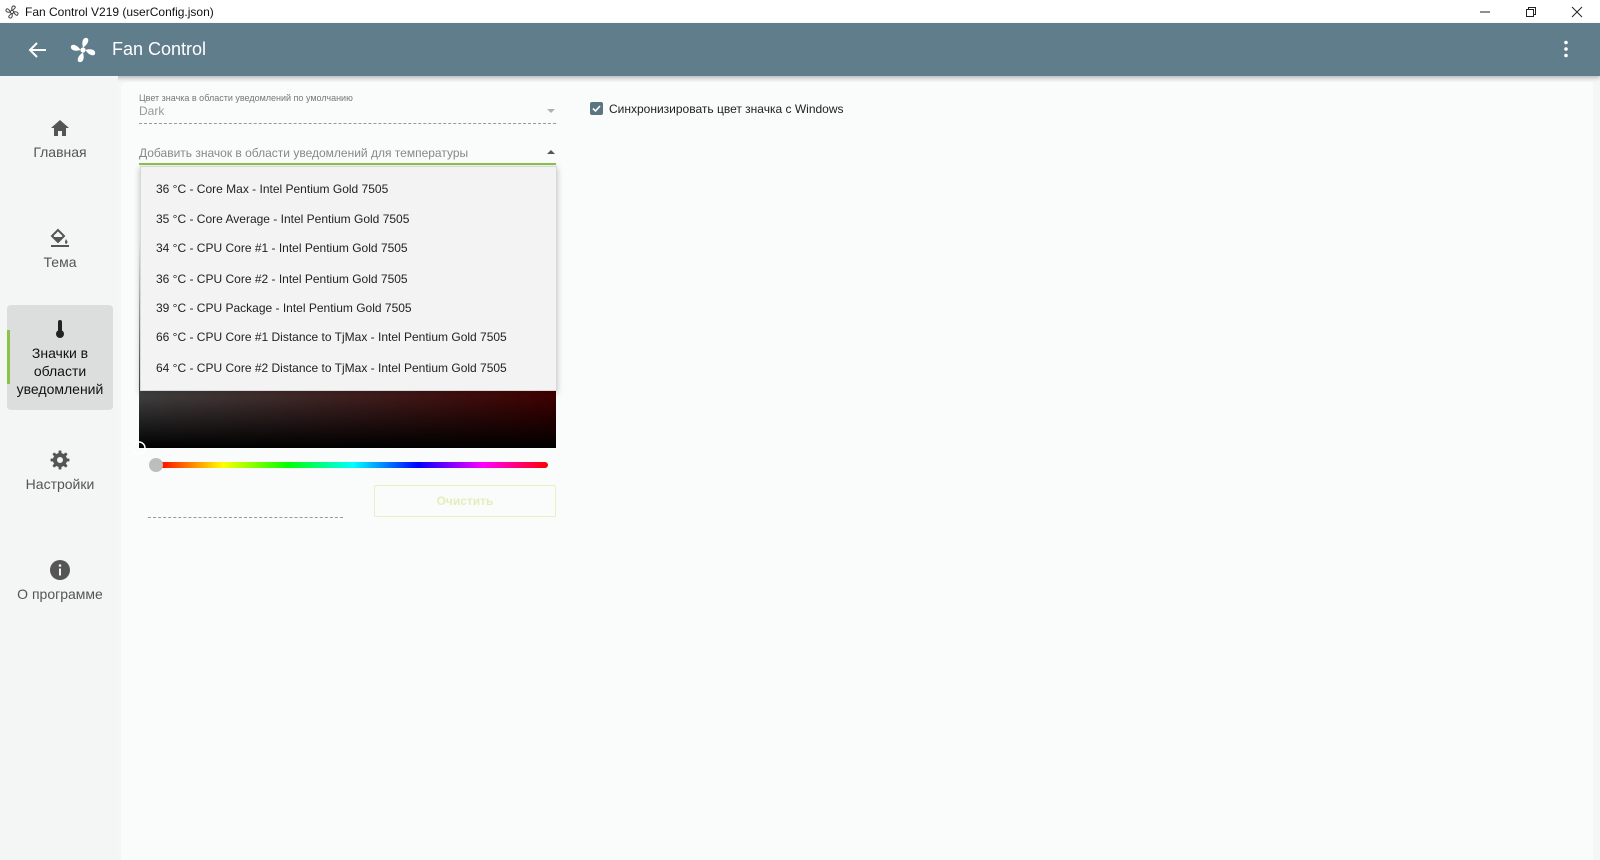 The width and height of the screenshot is (1600, 860). What do you see at coordinates (60, 581) in the screenshot?
I see `sidebar-item-about: О программе` at bounding box center [60, 581].